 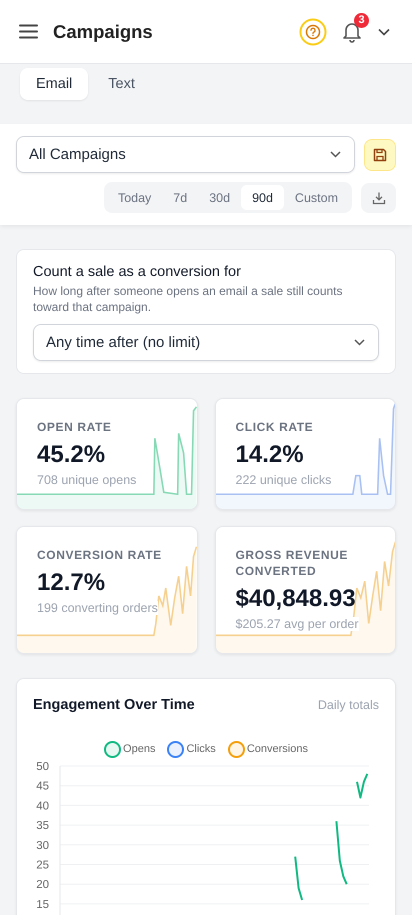 I want to click on conversion-window-select: Any time after (no limit), so click(x=206, y=342).